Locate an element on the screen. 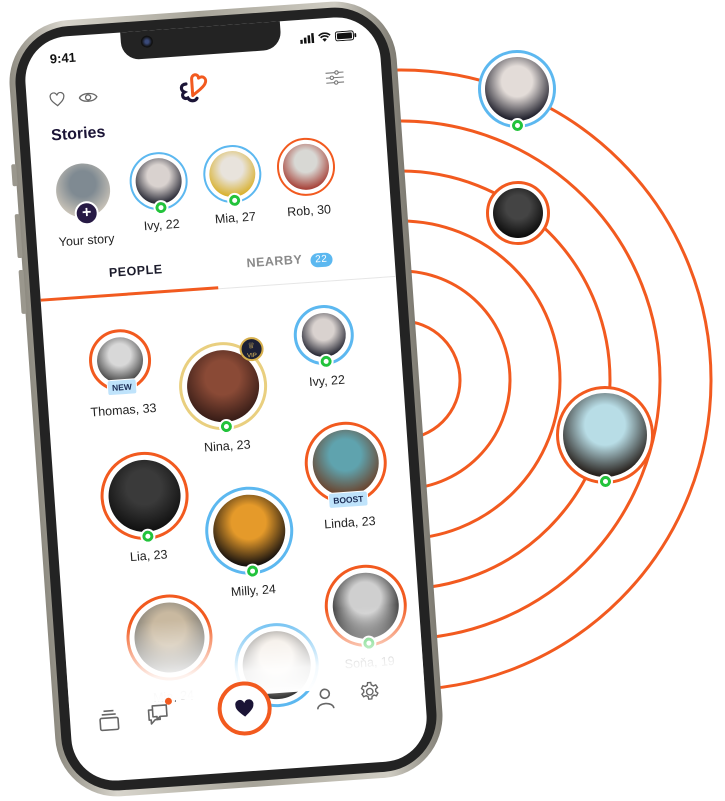  person-label: Lia, 23 is located at coordinates (148, 556).